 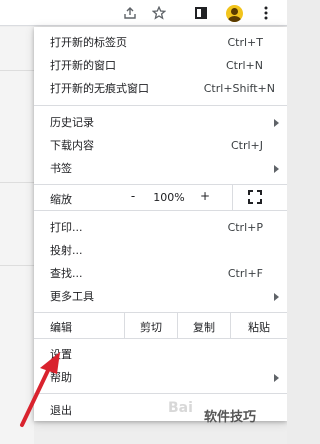 I want to click on more-vert-icon, so click(x=266, y=13).